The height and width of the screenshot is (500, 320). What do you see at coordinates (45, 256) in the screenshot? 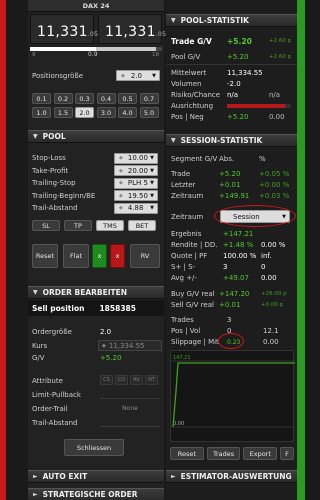
I see `reset-button: Reset` at bounding box center [45, 256].